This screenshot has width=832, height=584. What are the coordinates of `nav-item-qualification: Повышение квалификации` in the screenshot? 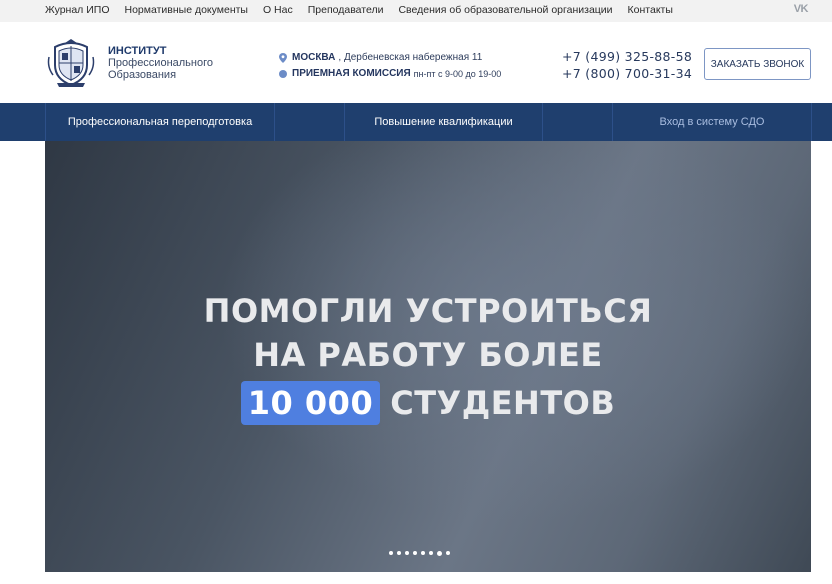 It's located at (443, 122).